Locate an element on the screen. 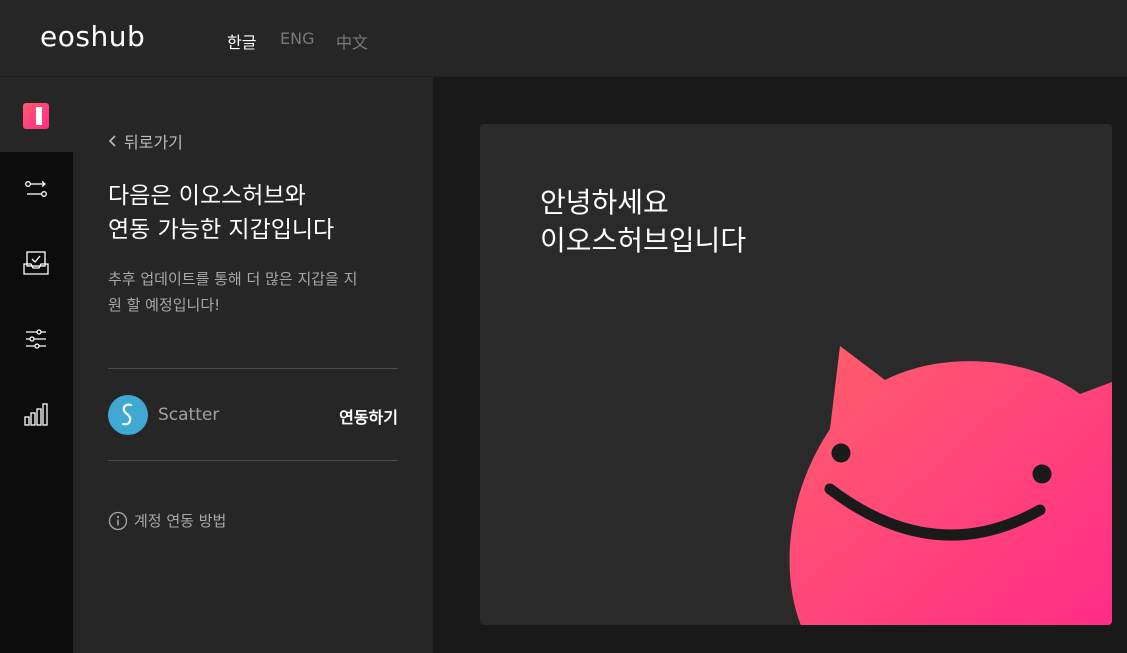  lang-korean: 한글 is located at coordinates (241, 41).